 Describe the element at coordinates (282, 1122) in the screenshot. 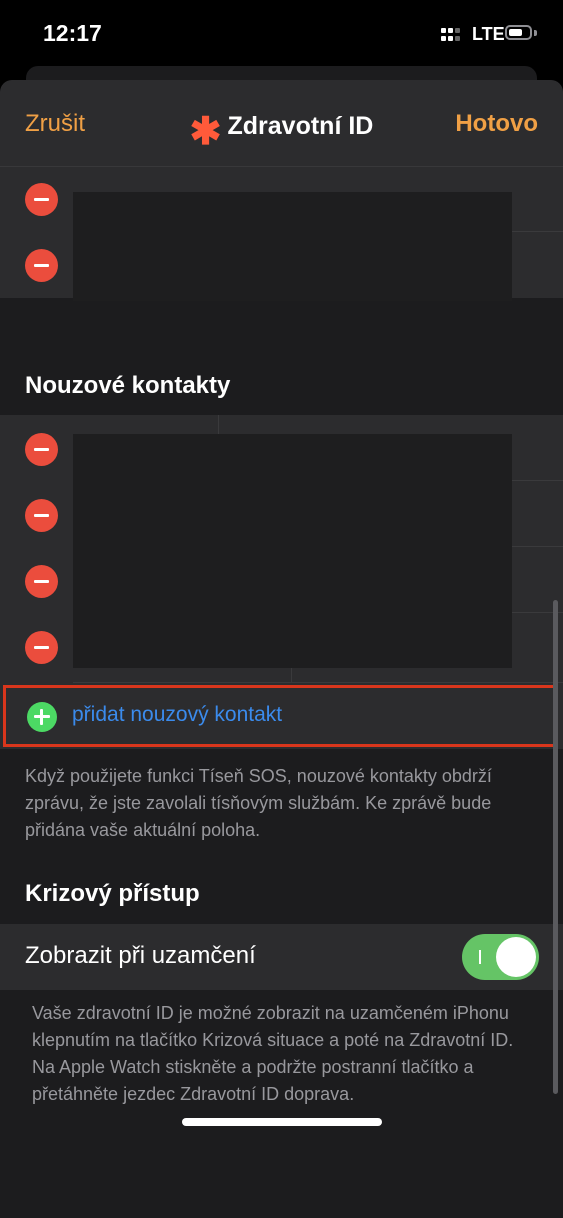

I see `home-indicator` at that location.